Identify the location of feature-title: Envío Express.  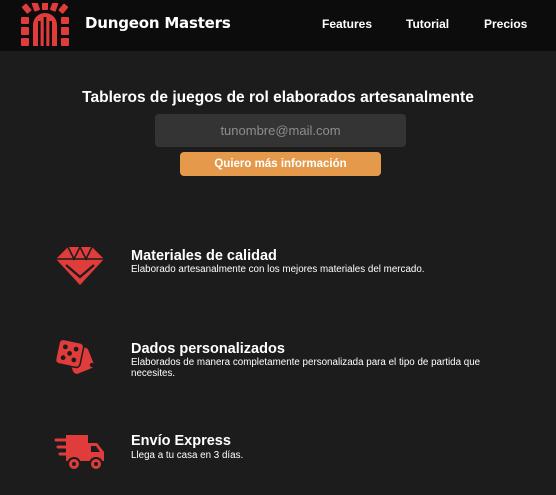
(181, 441).